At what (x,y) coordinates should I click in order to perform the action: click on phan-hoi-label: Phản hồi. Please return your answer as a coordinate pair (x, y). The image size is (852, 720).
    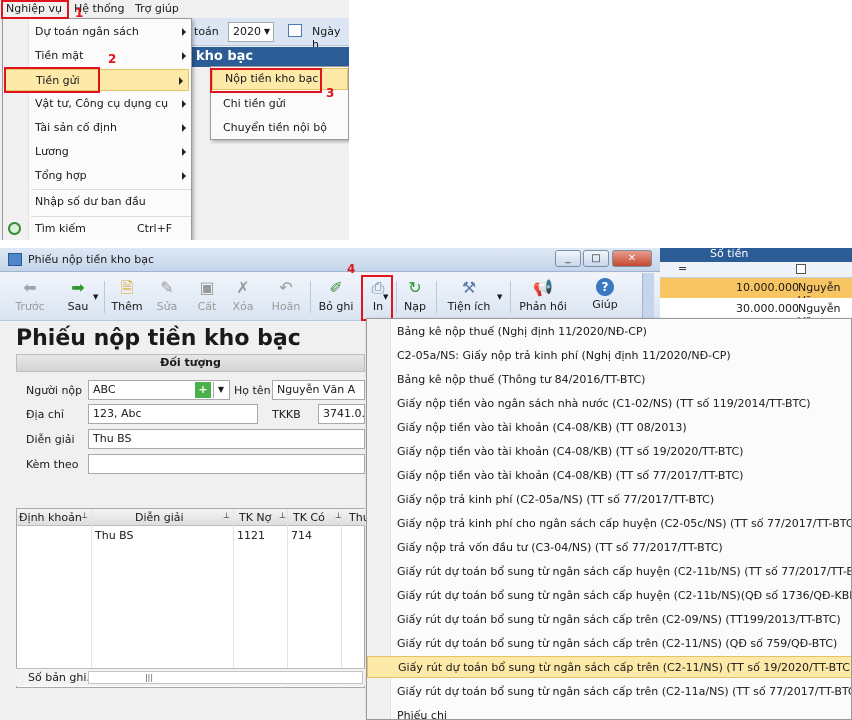
    Looking at the image, I should click on (543, 306).